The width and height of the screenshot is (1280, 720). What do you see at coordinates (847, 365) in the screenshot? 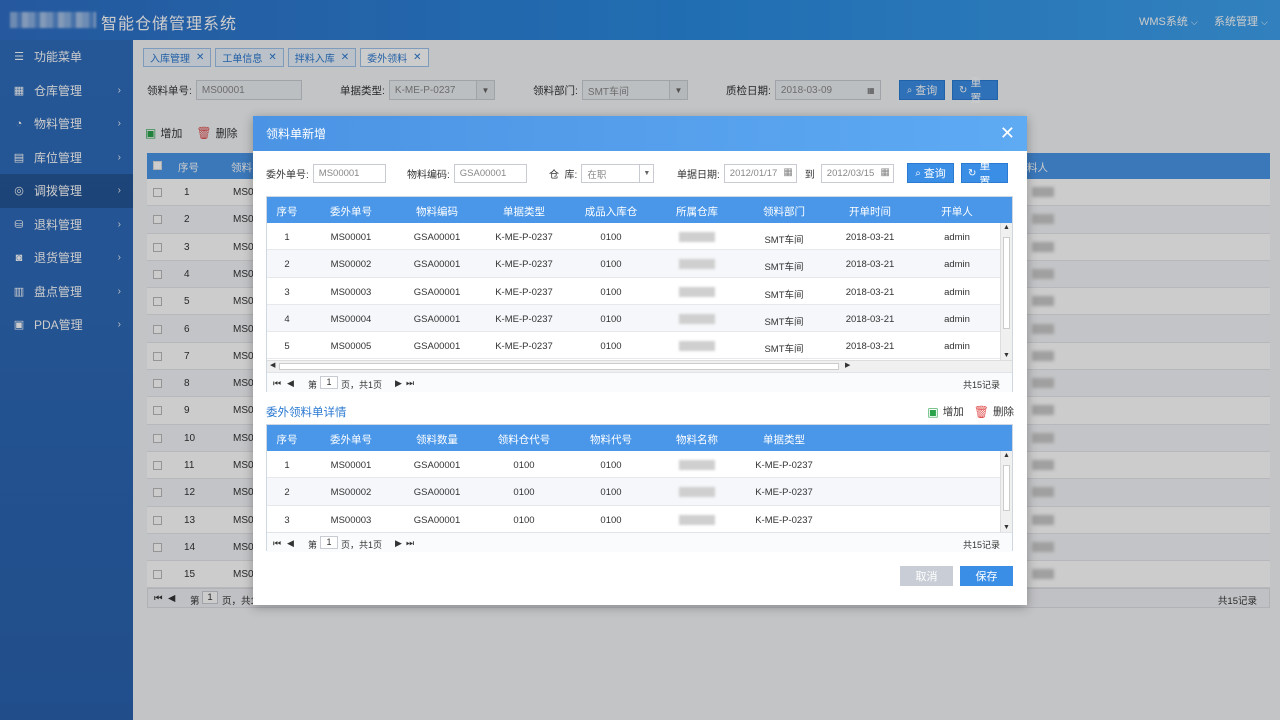
I see `scroll-right-icon: ▶` at bounding box center [847, 365].